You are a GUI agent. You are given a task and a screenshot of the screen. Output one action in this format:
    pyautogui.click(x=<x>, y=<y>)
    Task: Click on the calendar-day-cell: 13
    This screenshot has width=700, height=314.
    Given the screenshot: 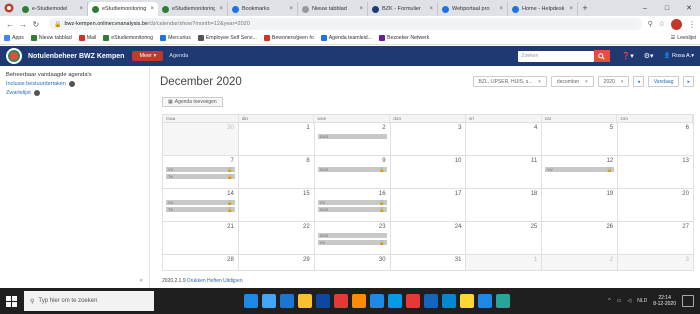 What is the action you would take?
    pyautogui.click(x=656, y=172)
    